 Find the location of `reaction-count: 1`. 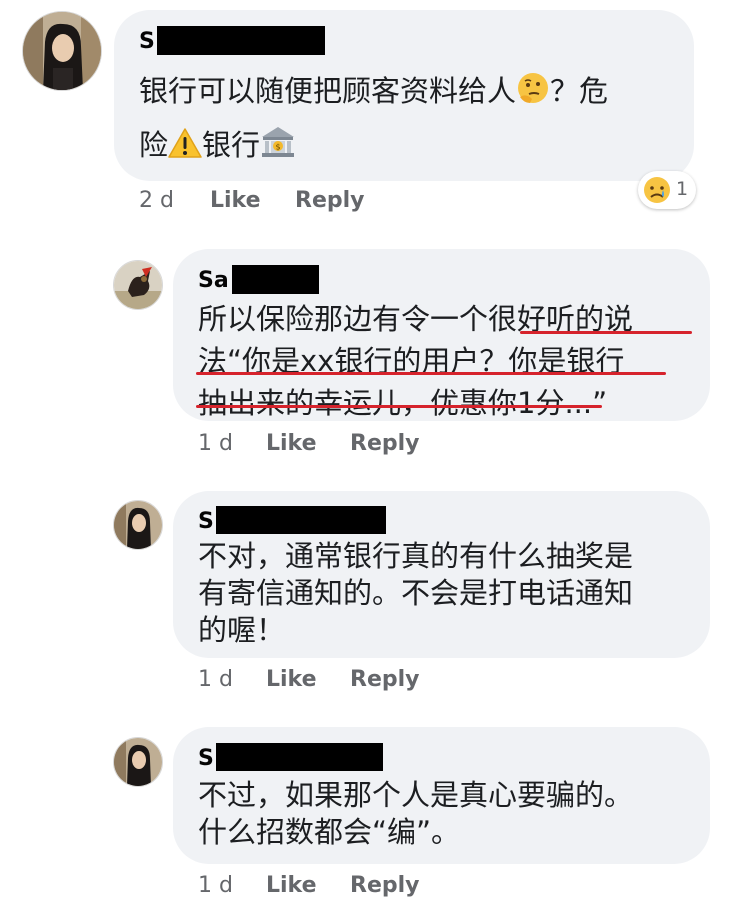

reaction-count: 1 is located at coordinates (682, 189).